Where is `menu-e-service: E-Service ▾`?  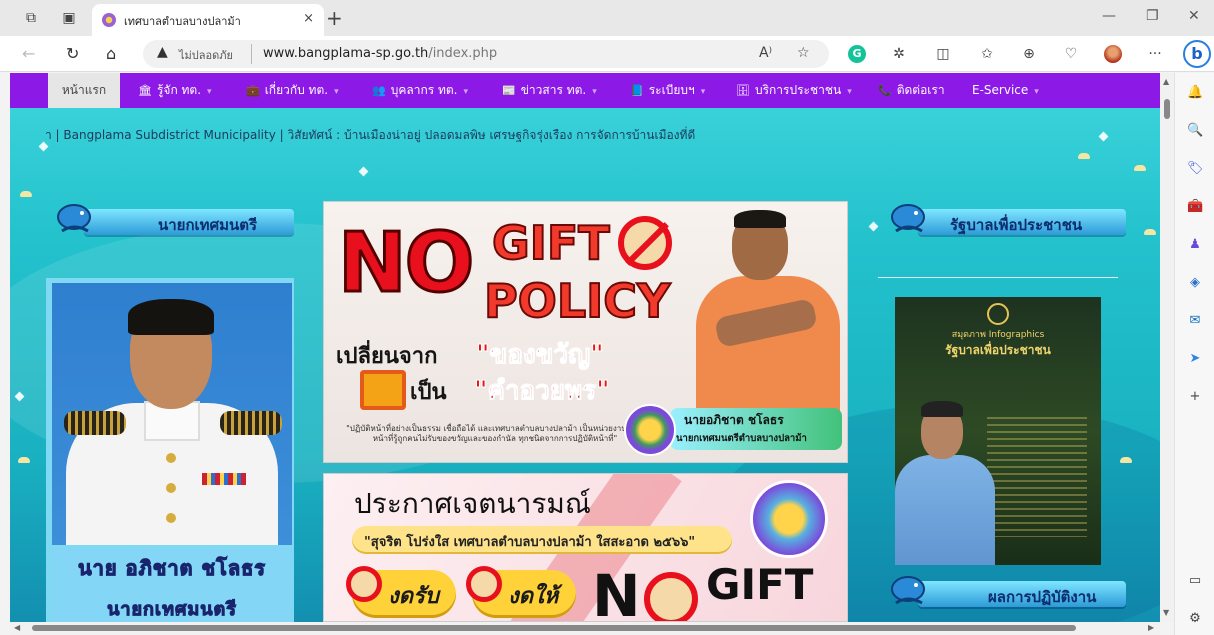
menu-e-service: E-Service ▾ is located at coordinates (1005, 90).